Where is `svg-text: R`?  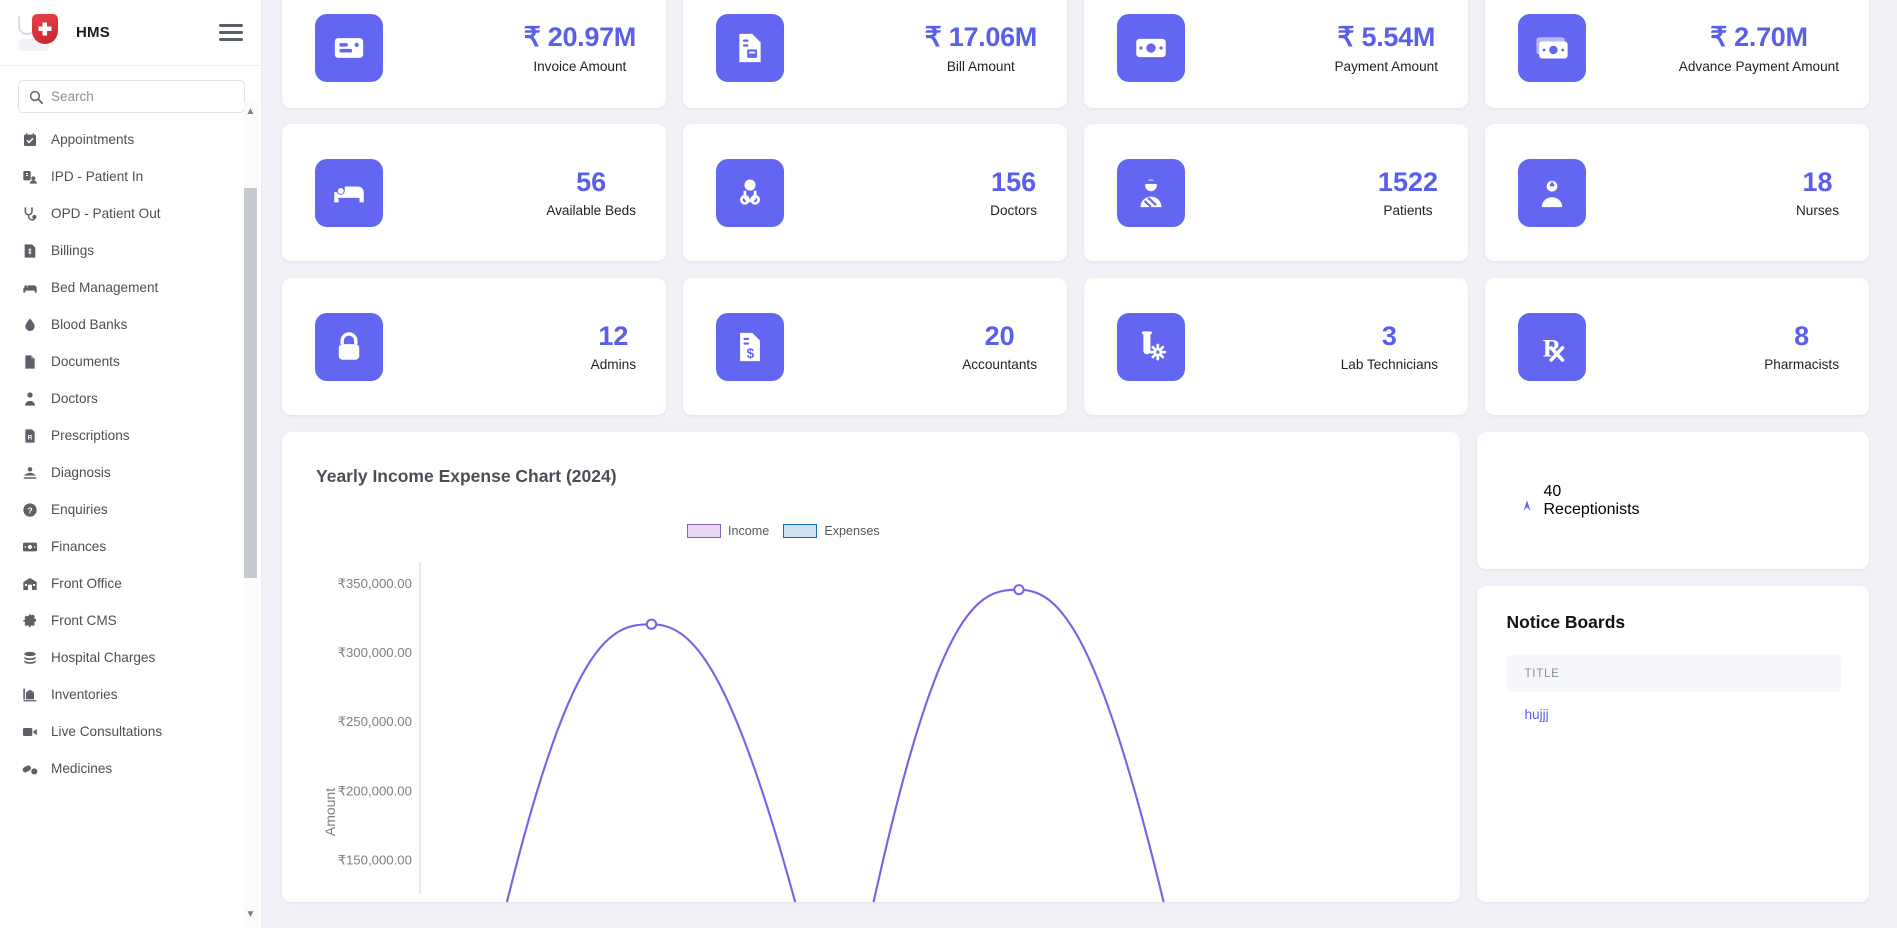
svg-text: R is located at coordinates (29, 437).